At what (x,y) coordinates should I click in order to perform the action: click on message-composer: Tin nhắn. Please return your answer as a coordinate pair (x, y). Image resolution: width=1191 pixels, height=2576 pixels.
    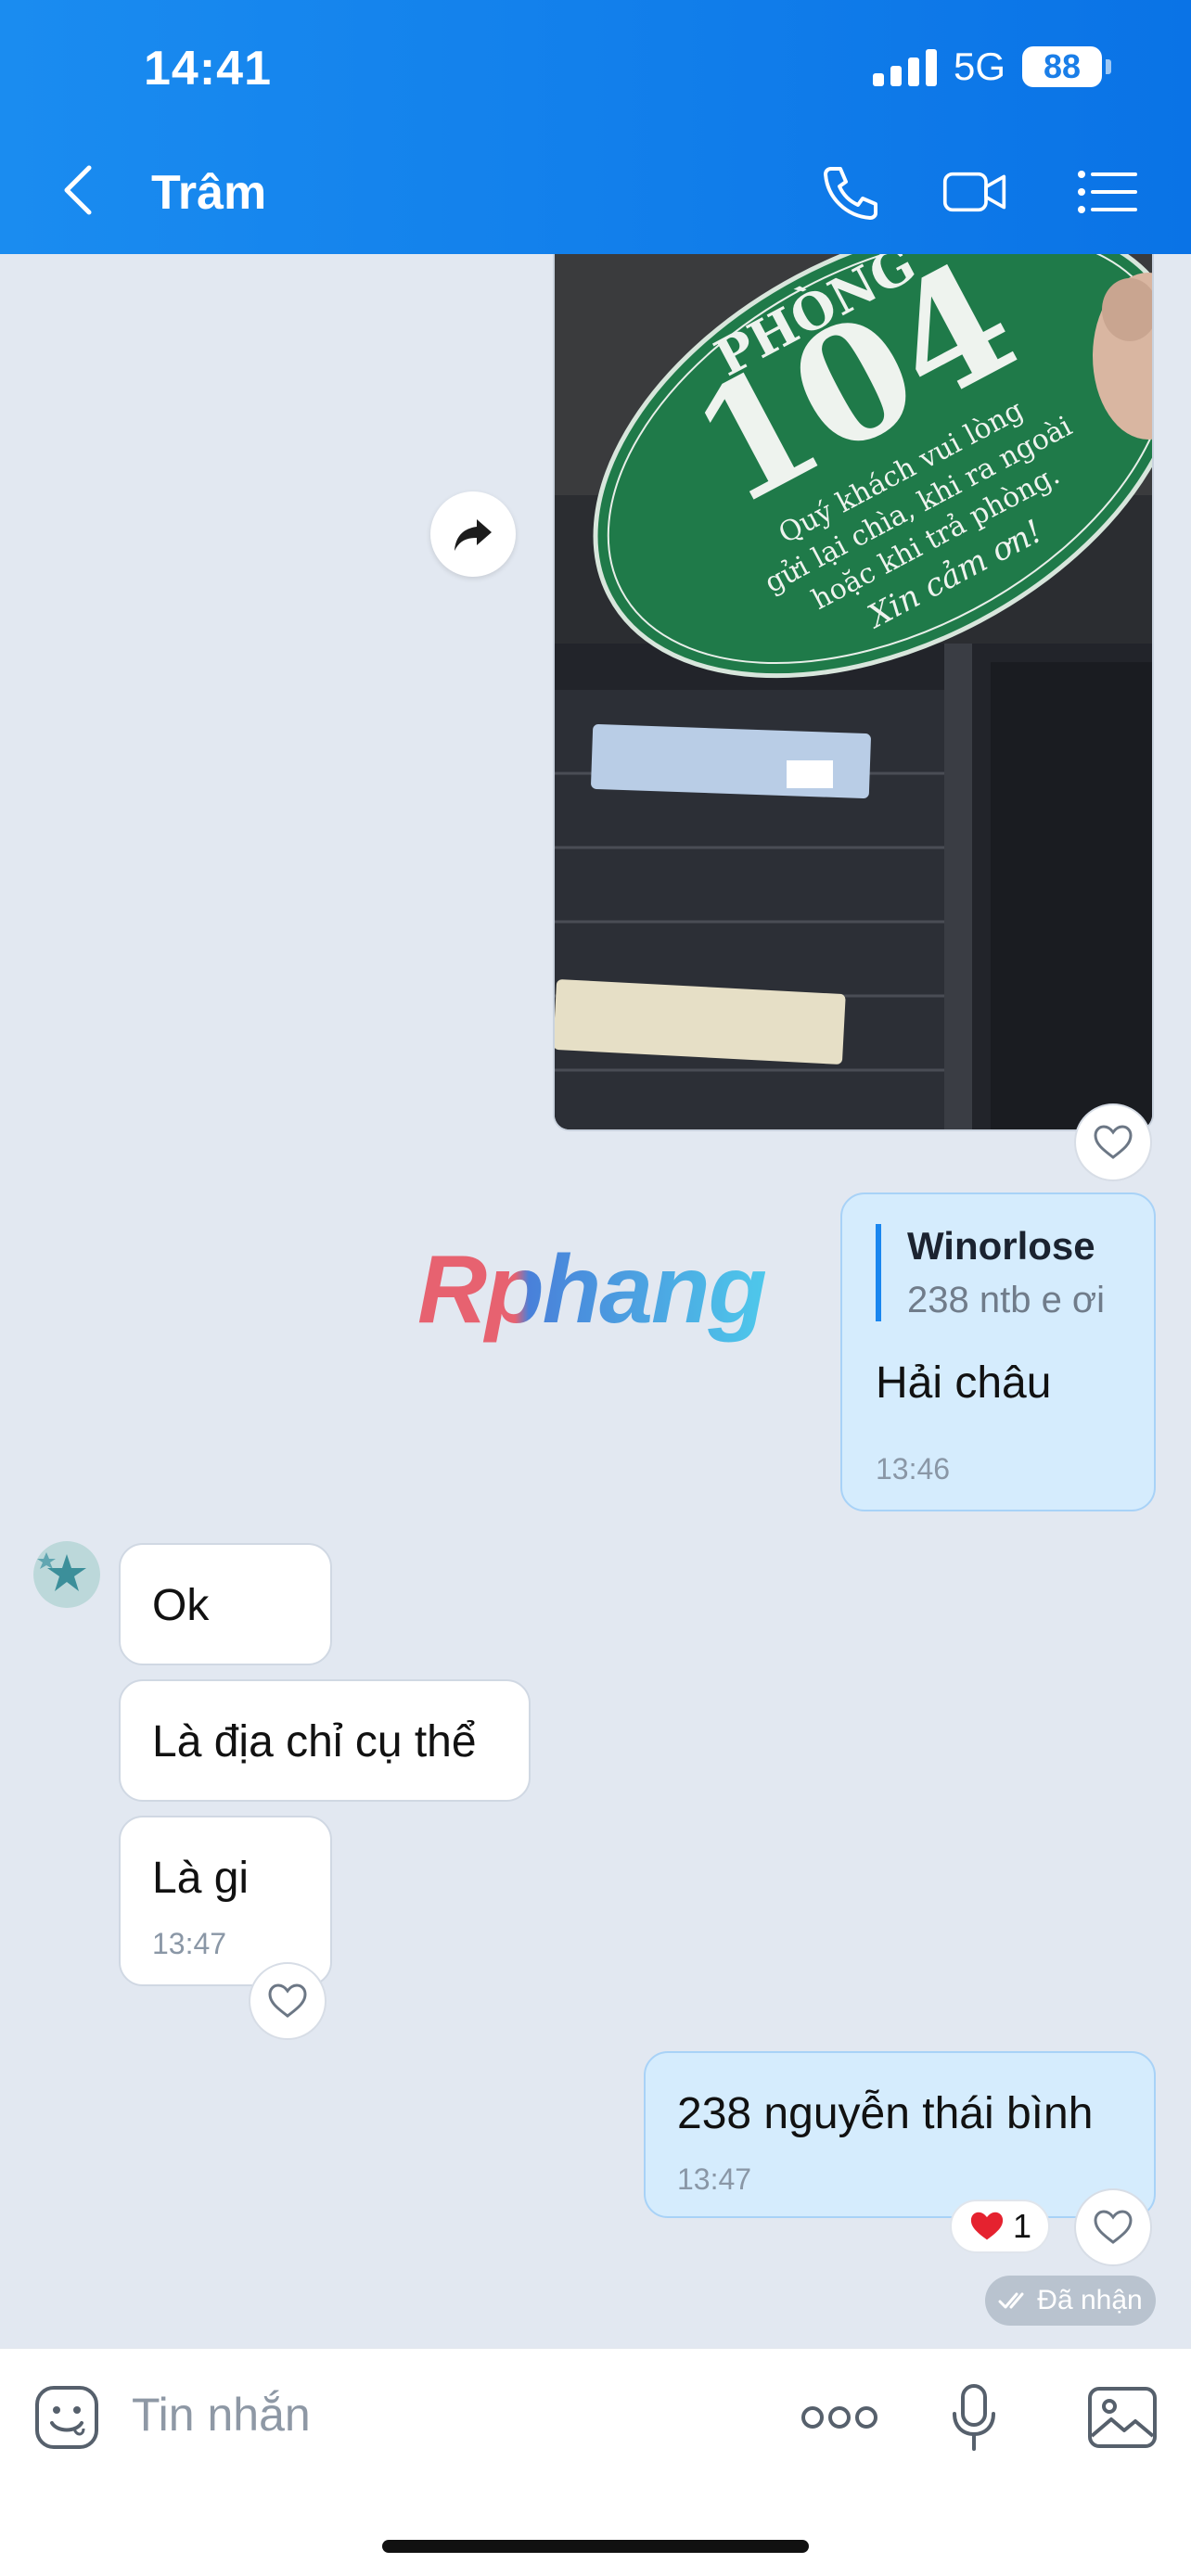
    Looking at the image, I should click on (595, 2462).